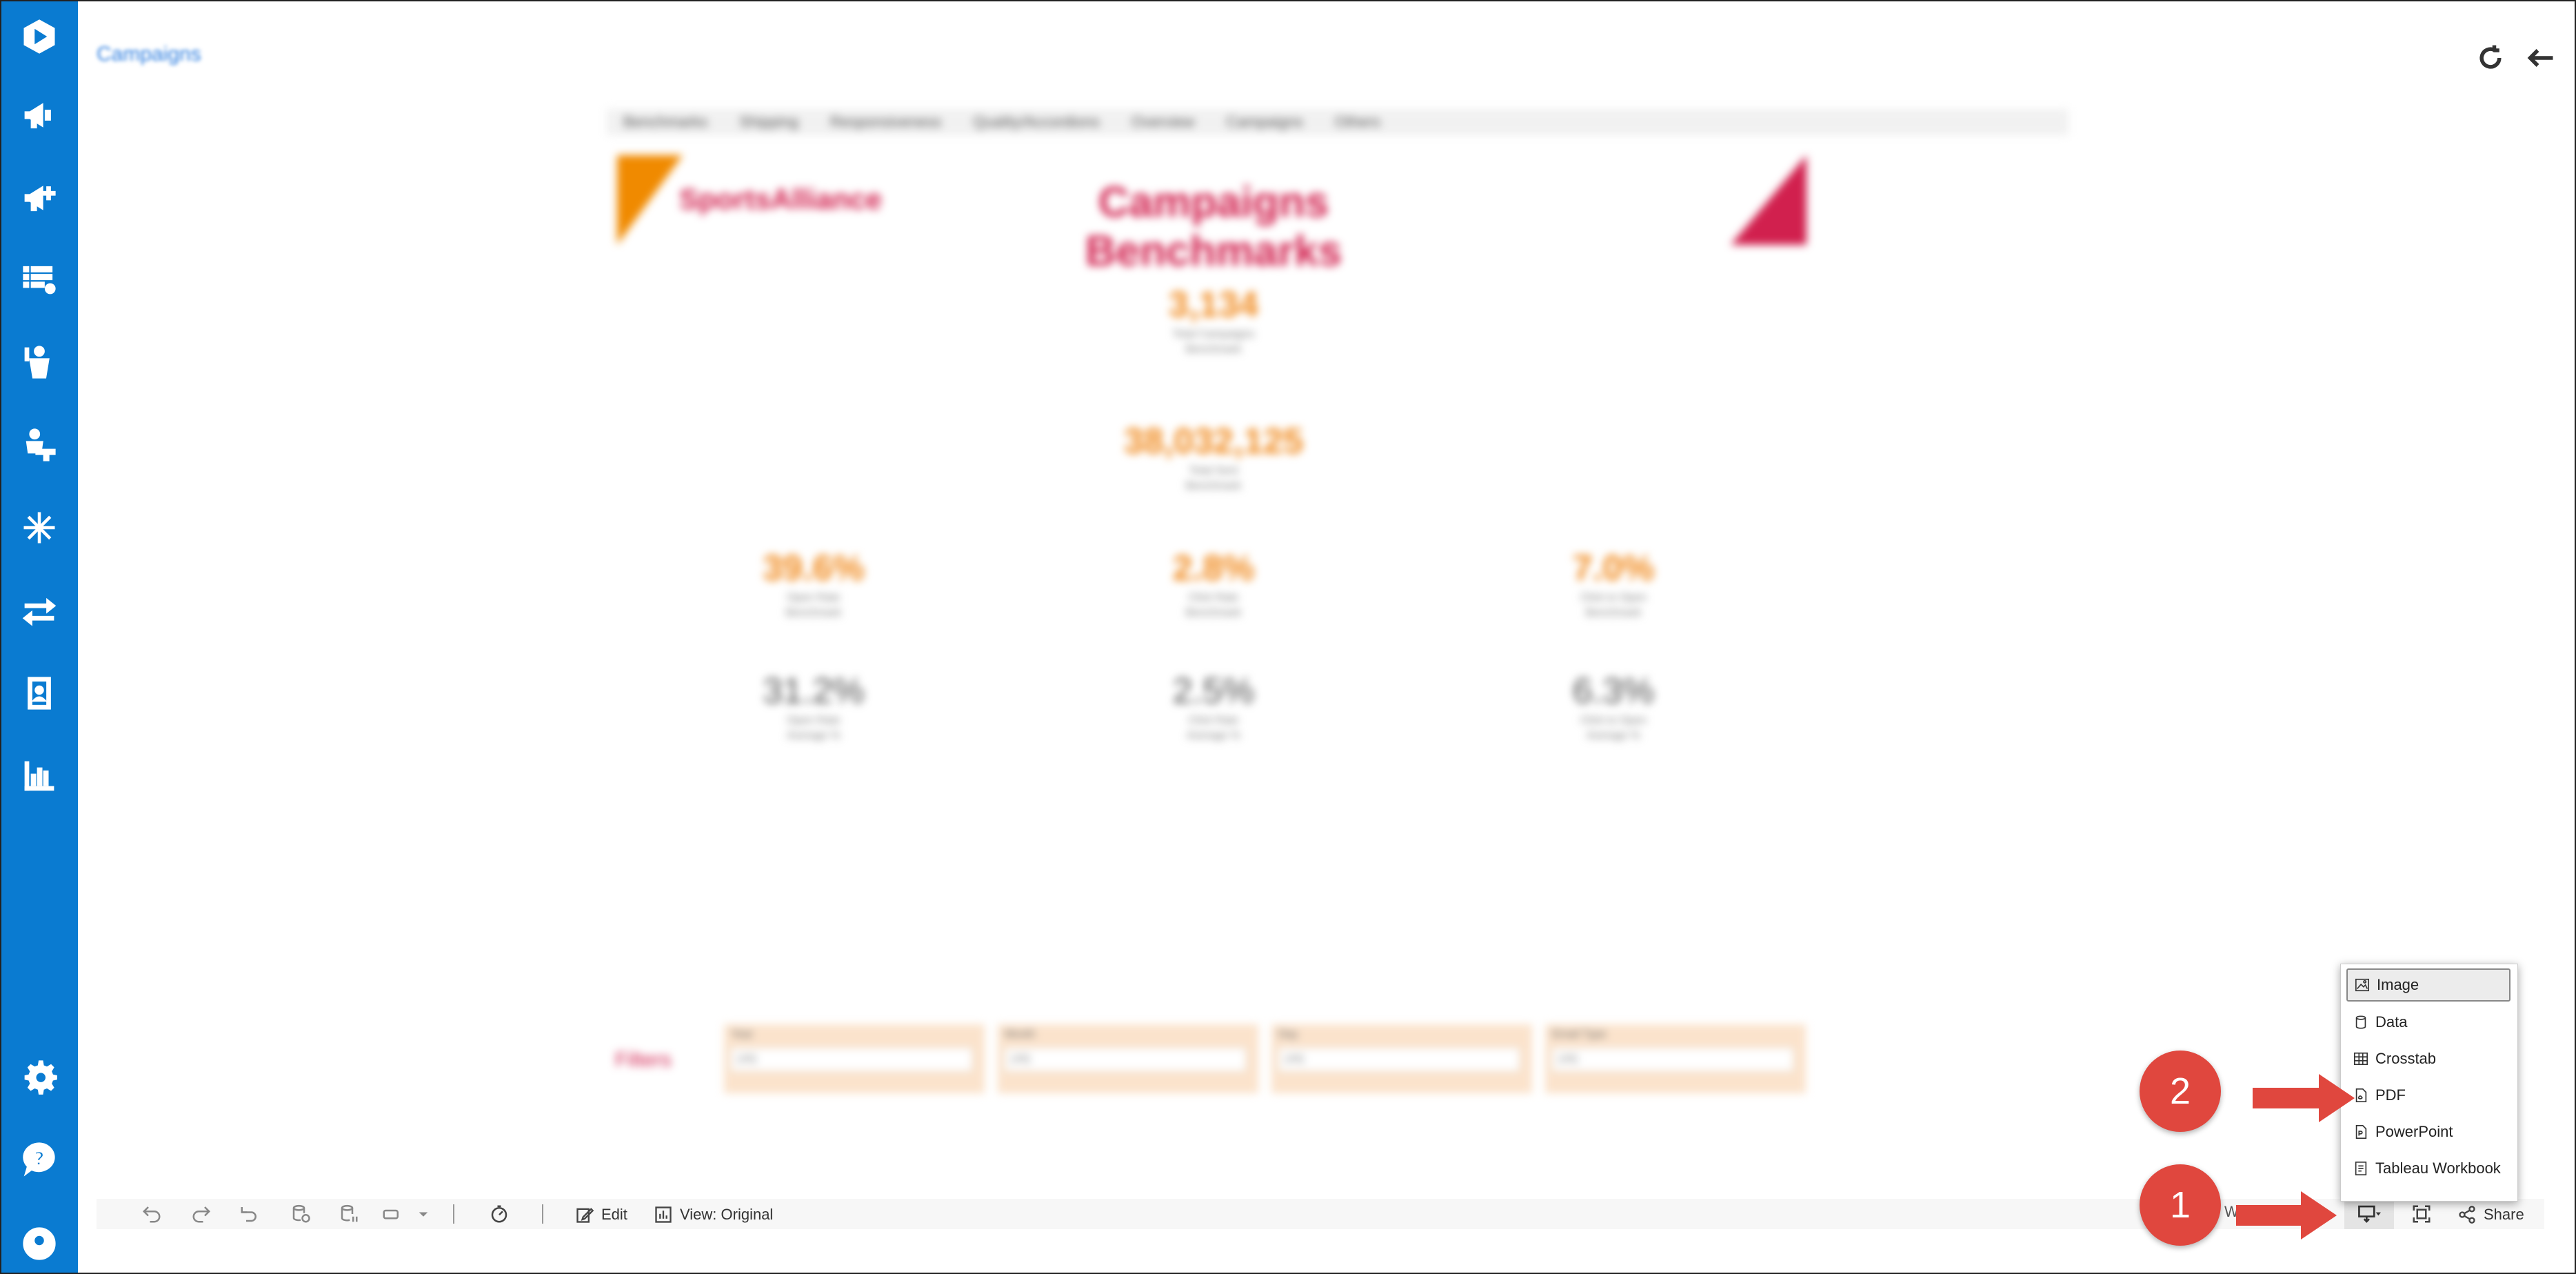  I want to click on step-1-arrow, so click(2286, 1217).